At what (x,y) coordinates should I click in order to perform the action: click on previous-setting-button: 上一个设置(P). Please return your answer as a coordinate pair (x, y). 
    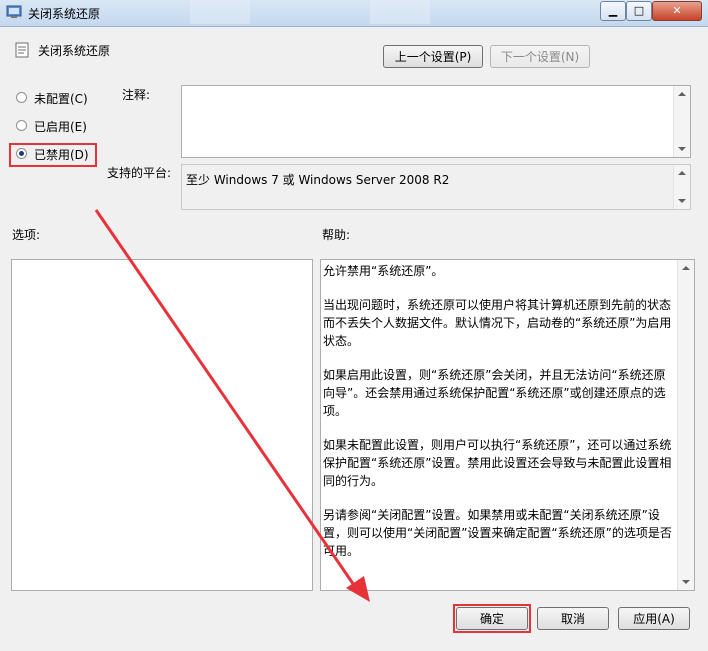
    Looking at the image, I should click on (433, 56).